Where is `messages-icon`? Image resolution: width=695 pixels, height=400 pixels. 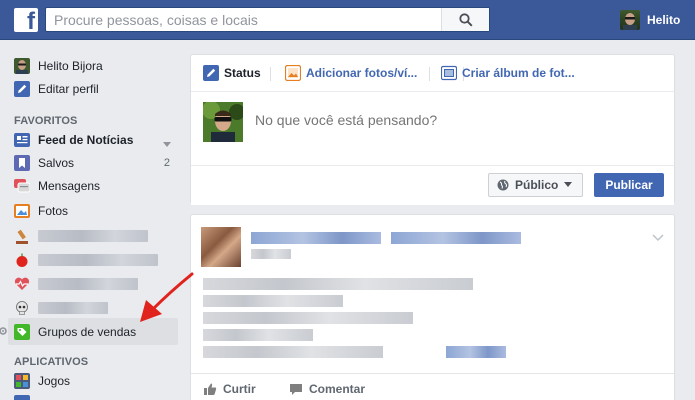 messages-icon is located at coordinates (22, 186).